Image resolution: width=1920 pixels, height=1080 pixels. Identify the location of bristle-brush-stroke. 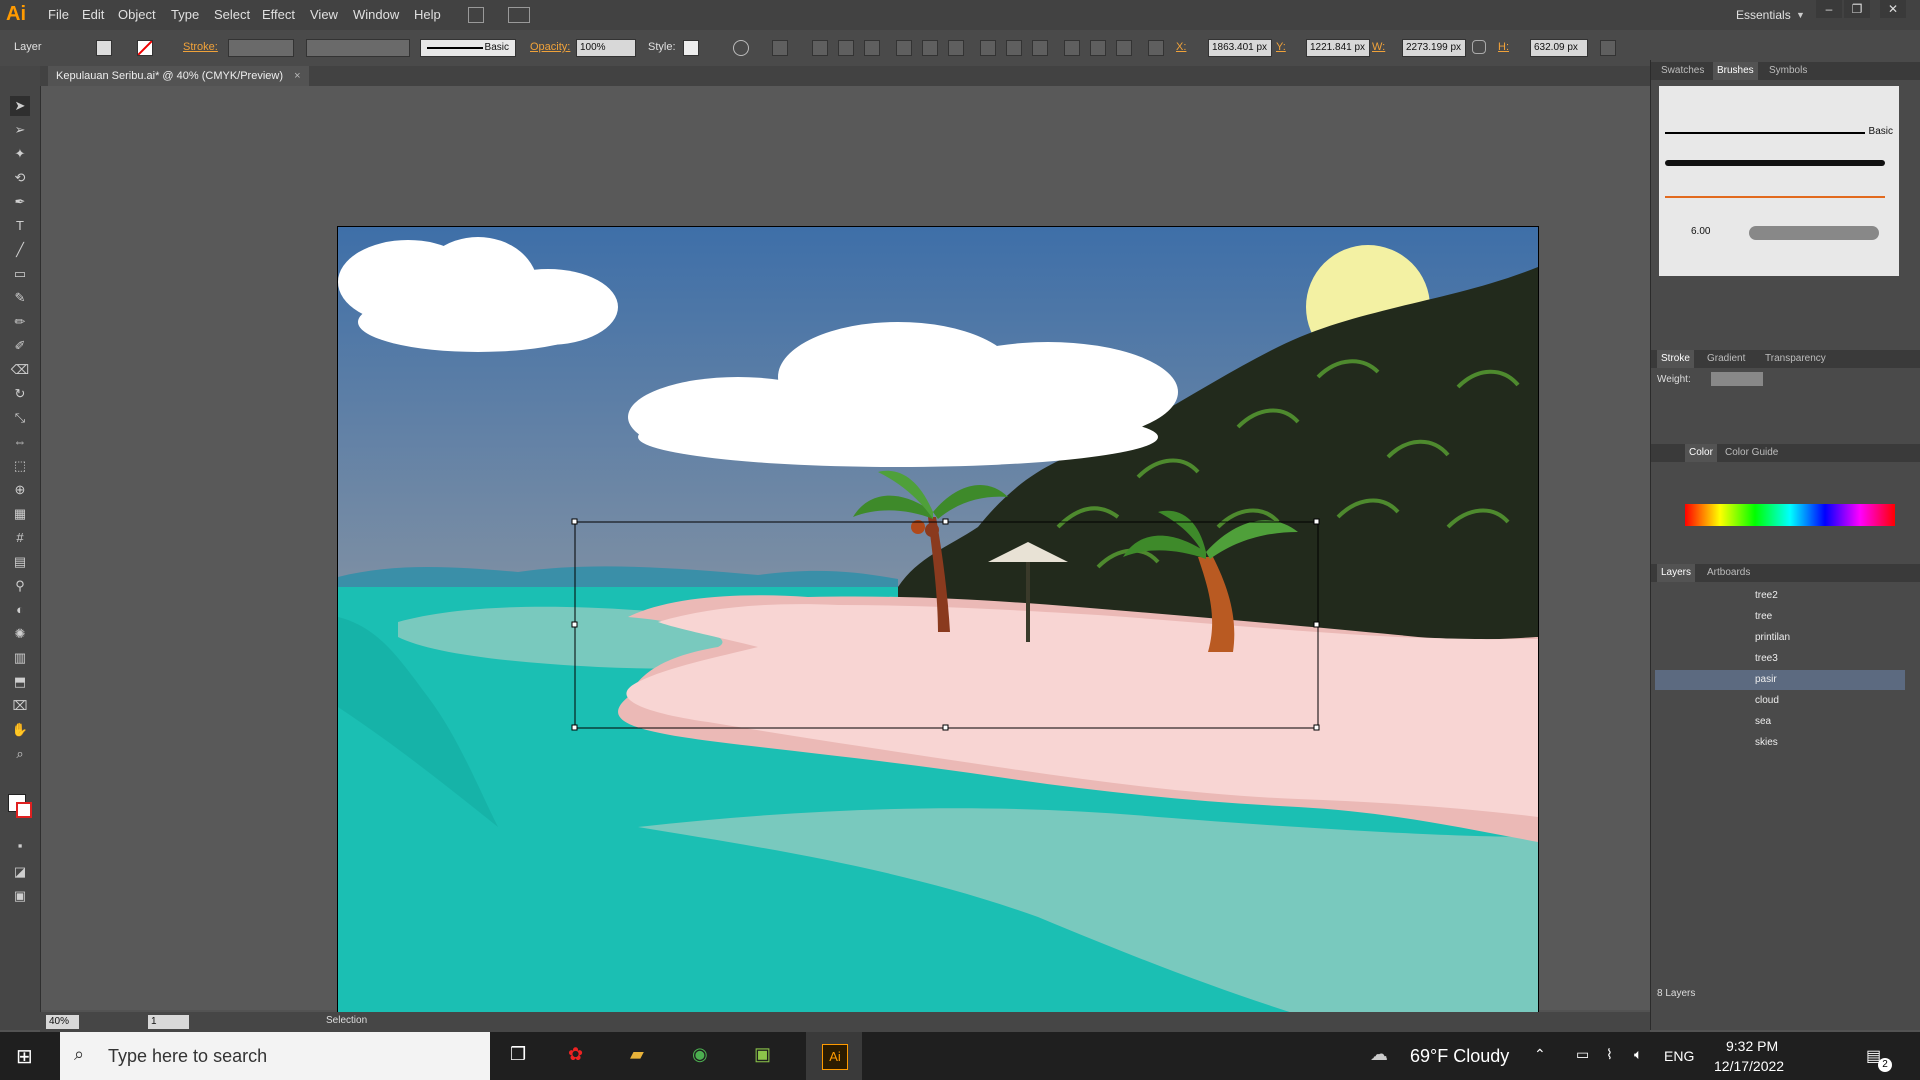
(1814, 233).